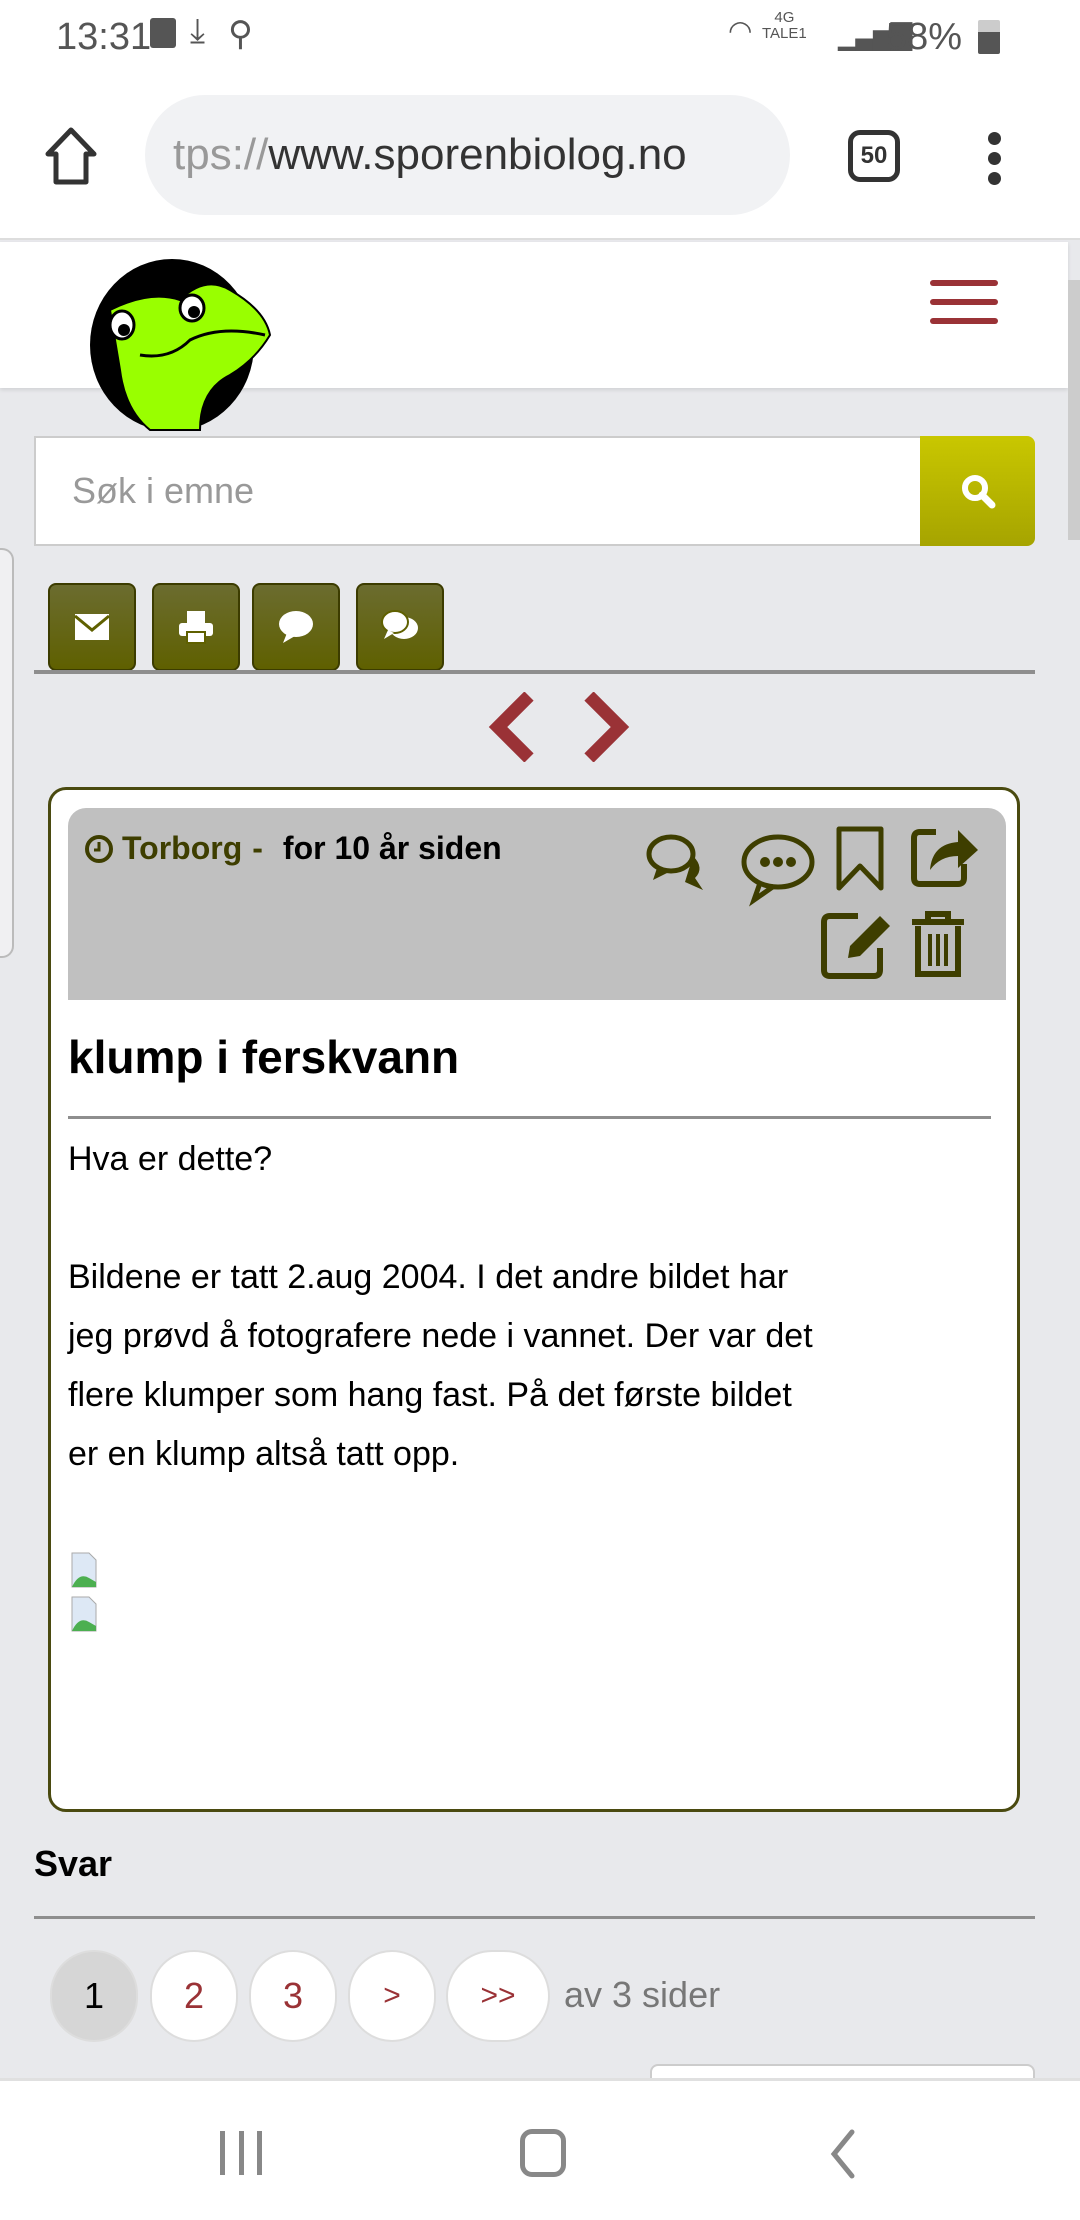 Image resolution: width=1080 pixels, height=2220 pixels. What do you see at coordinates (104, 37) in the screenshot?
I see `clock: 13:31` at bounding box center [104, 37].